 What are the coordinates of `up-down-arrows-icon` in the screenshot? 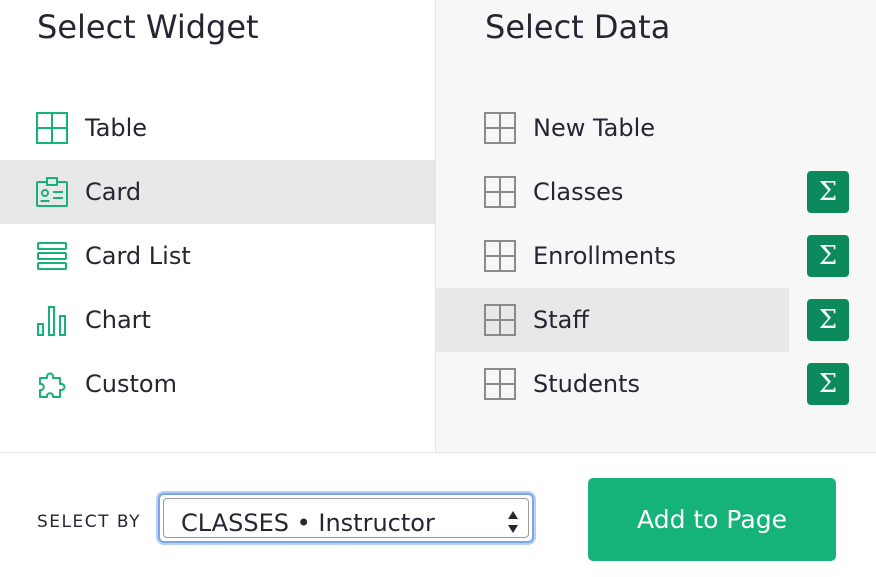 It's located at (513, 522).